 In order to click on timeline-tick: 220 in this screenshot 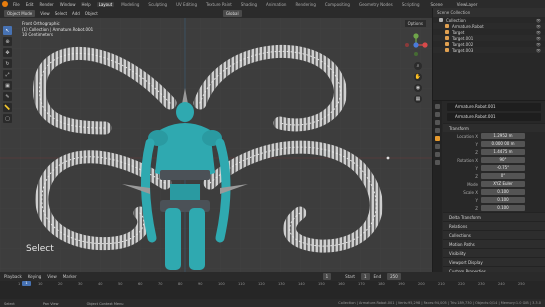, I will do `click(461, 284)`.